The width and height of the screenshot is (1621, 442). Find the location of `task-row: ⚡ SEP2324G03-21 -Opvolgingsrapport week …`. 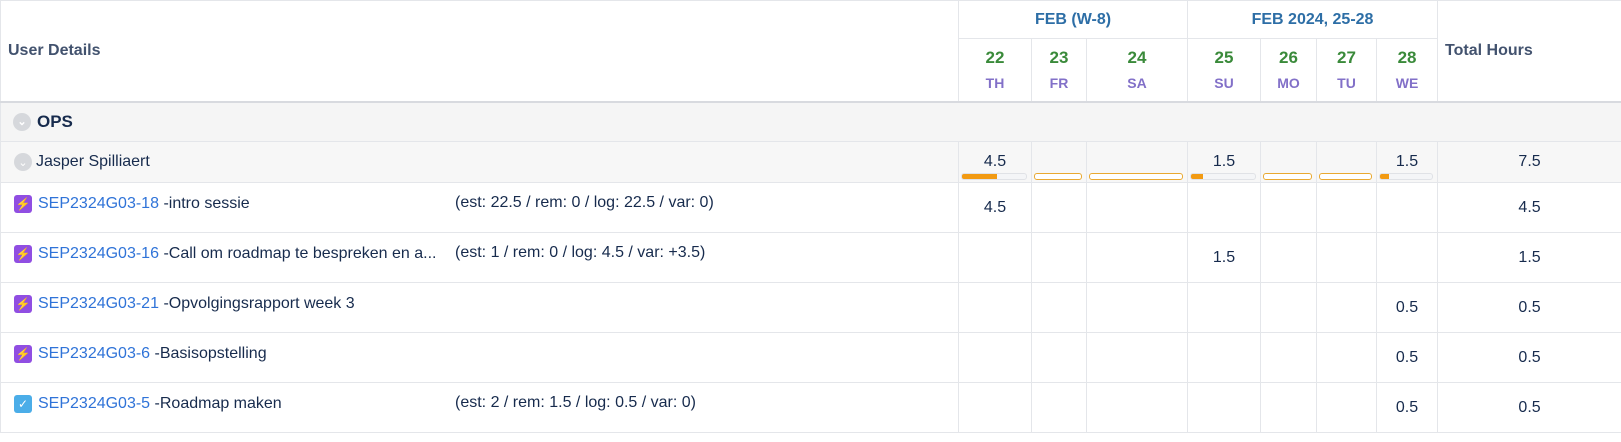

task-row: ⚡ SEP2324G03-21 -Opvolgingsrapport week … is located at coordinates (810, 307).